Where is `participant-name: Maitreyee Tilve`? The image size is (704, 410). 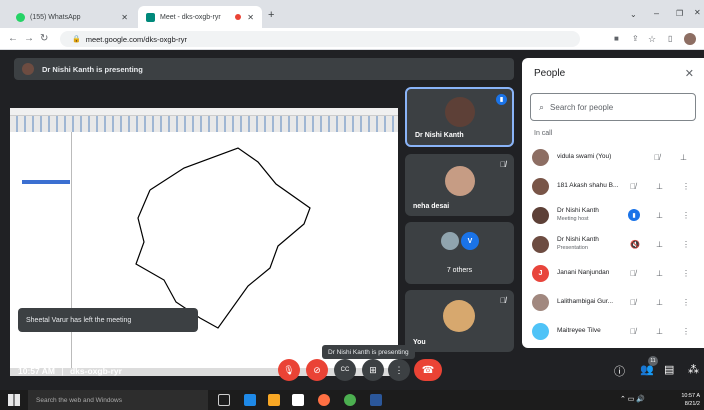 participant-name: Maitreyee Tilve is located at coordinates (579, 330).